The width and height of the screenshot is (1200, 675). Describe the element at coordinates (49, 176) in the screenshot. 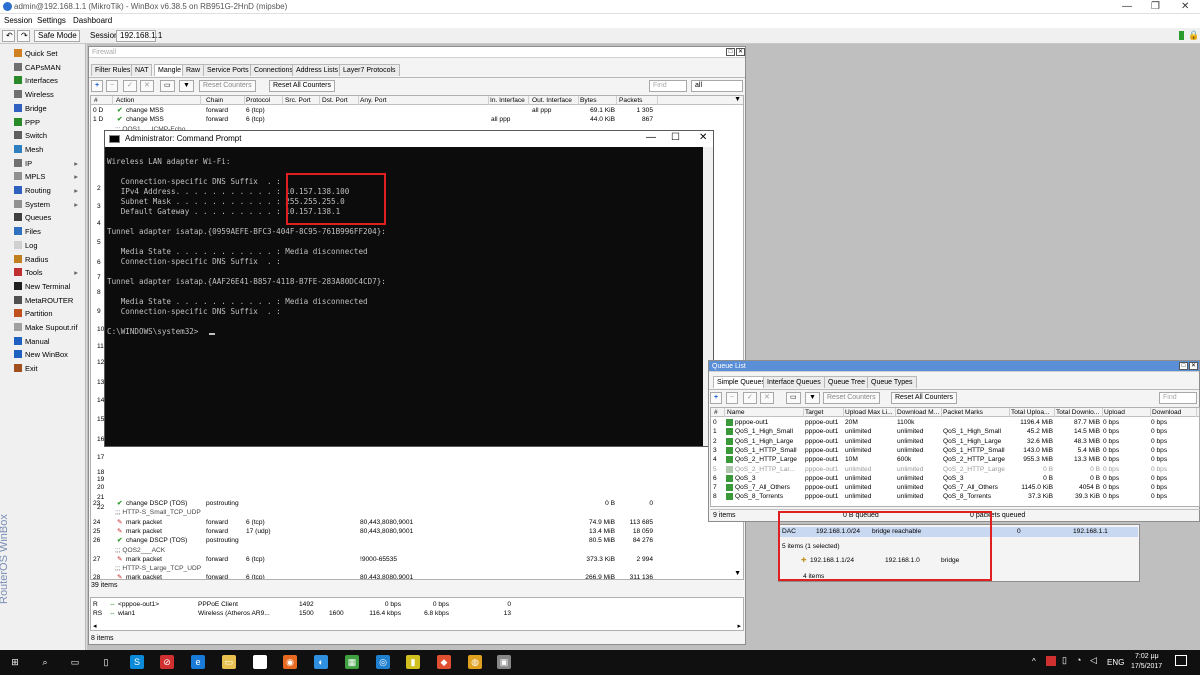

I see `sidebar-item-mpls: MPLS ▸` at that location.